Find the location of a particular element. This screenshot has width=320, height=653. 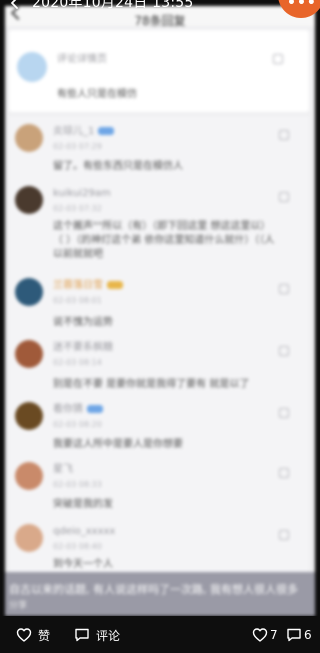

comment-time: 02-03 08:40 is located at coordinates (77, 546).